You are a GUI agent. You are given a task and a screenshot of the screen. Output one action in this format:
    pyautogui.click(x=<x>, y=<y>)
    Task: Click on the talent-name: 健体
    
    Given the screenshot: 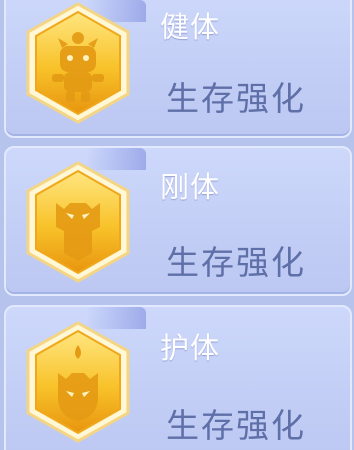 What is the action you would take?
    pyautogui.click(x=190, y=27)
    